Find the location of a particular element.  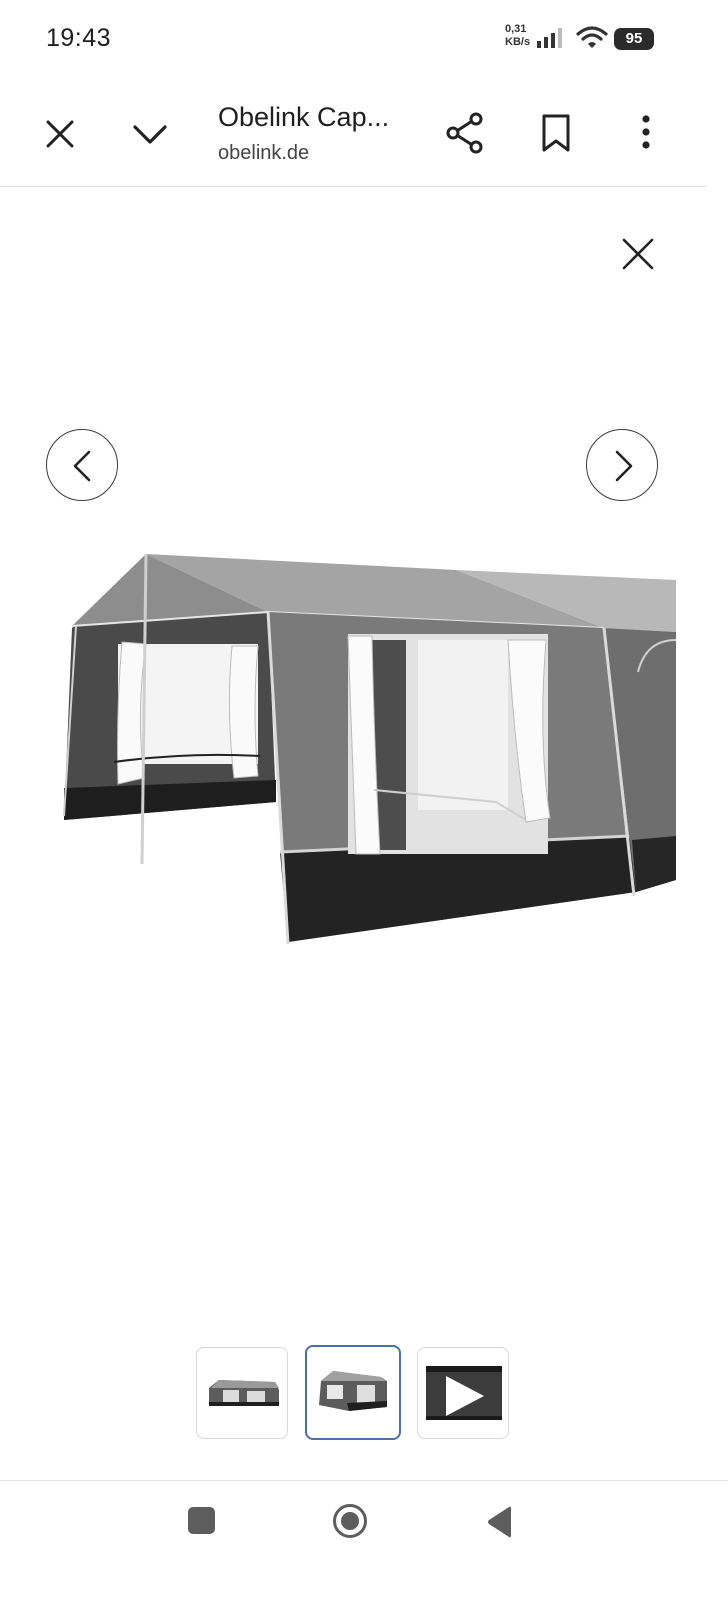

chevron-right-icon is located at coordinates (624, 466).